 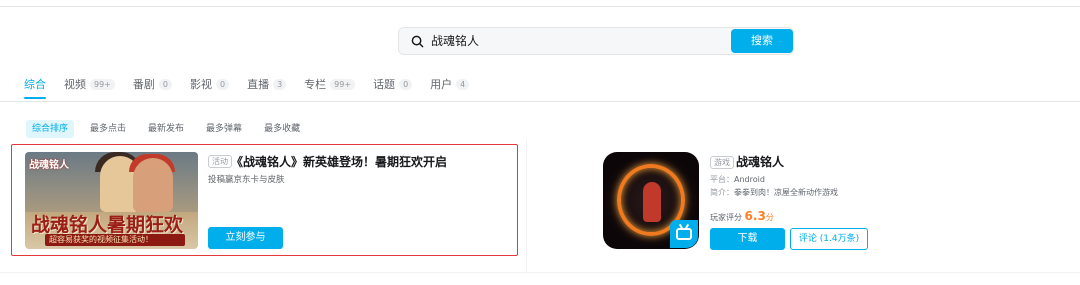 I want to click on intro-value: 拳拳到肉！凉屋全新动作游戏, so click(x=786, y=192).